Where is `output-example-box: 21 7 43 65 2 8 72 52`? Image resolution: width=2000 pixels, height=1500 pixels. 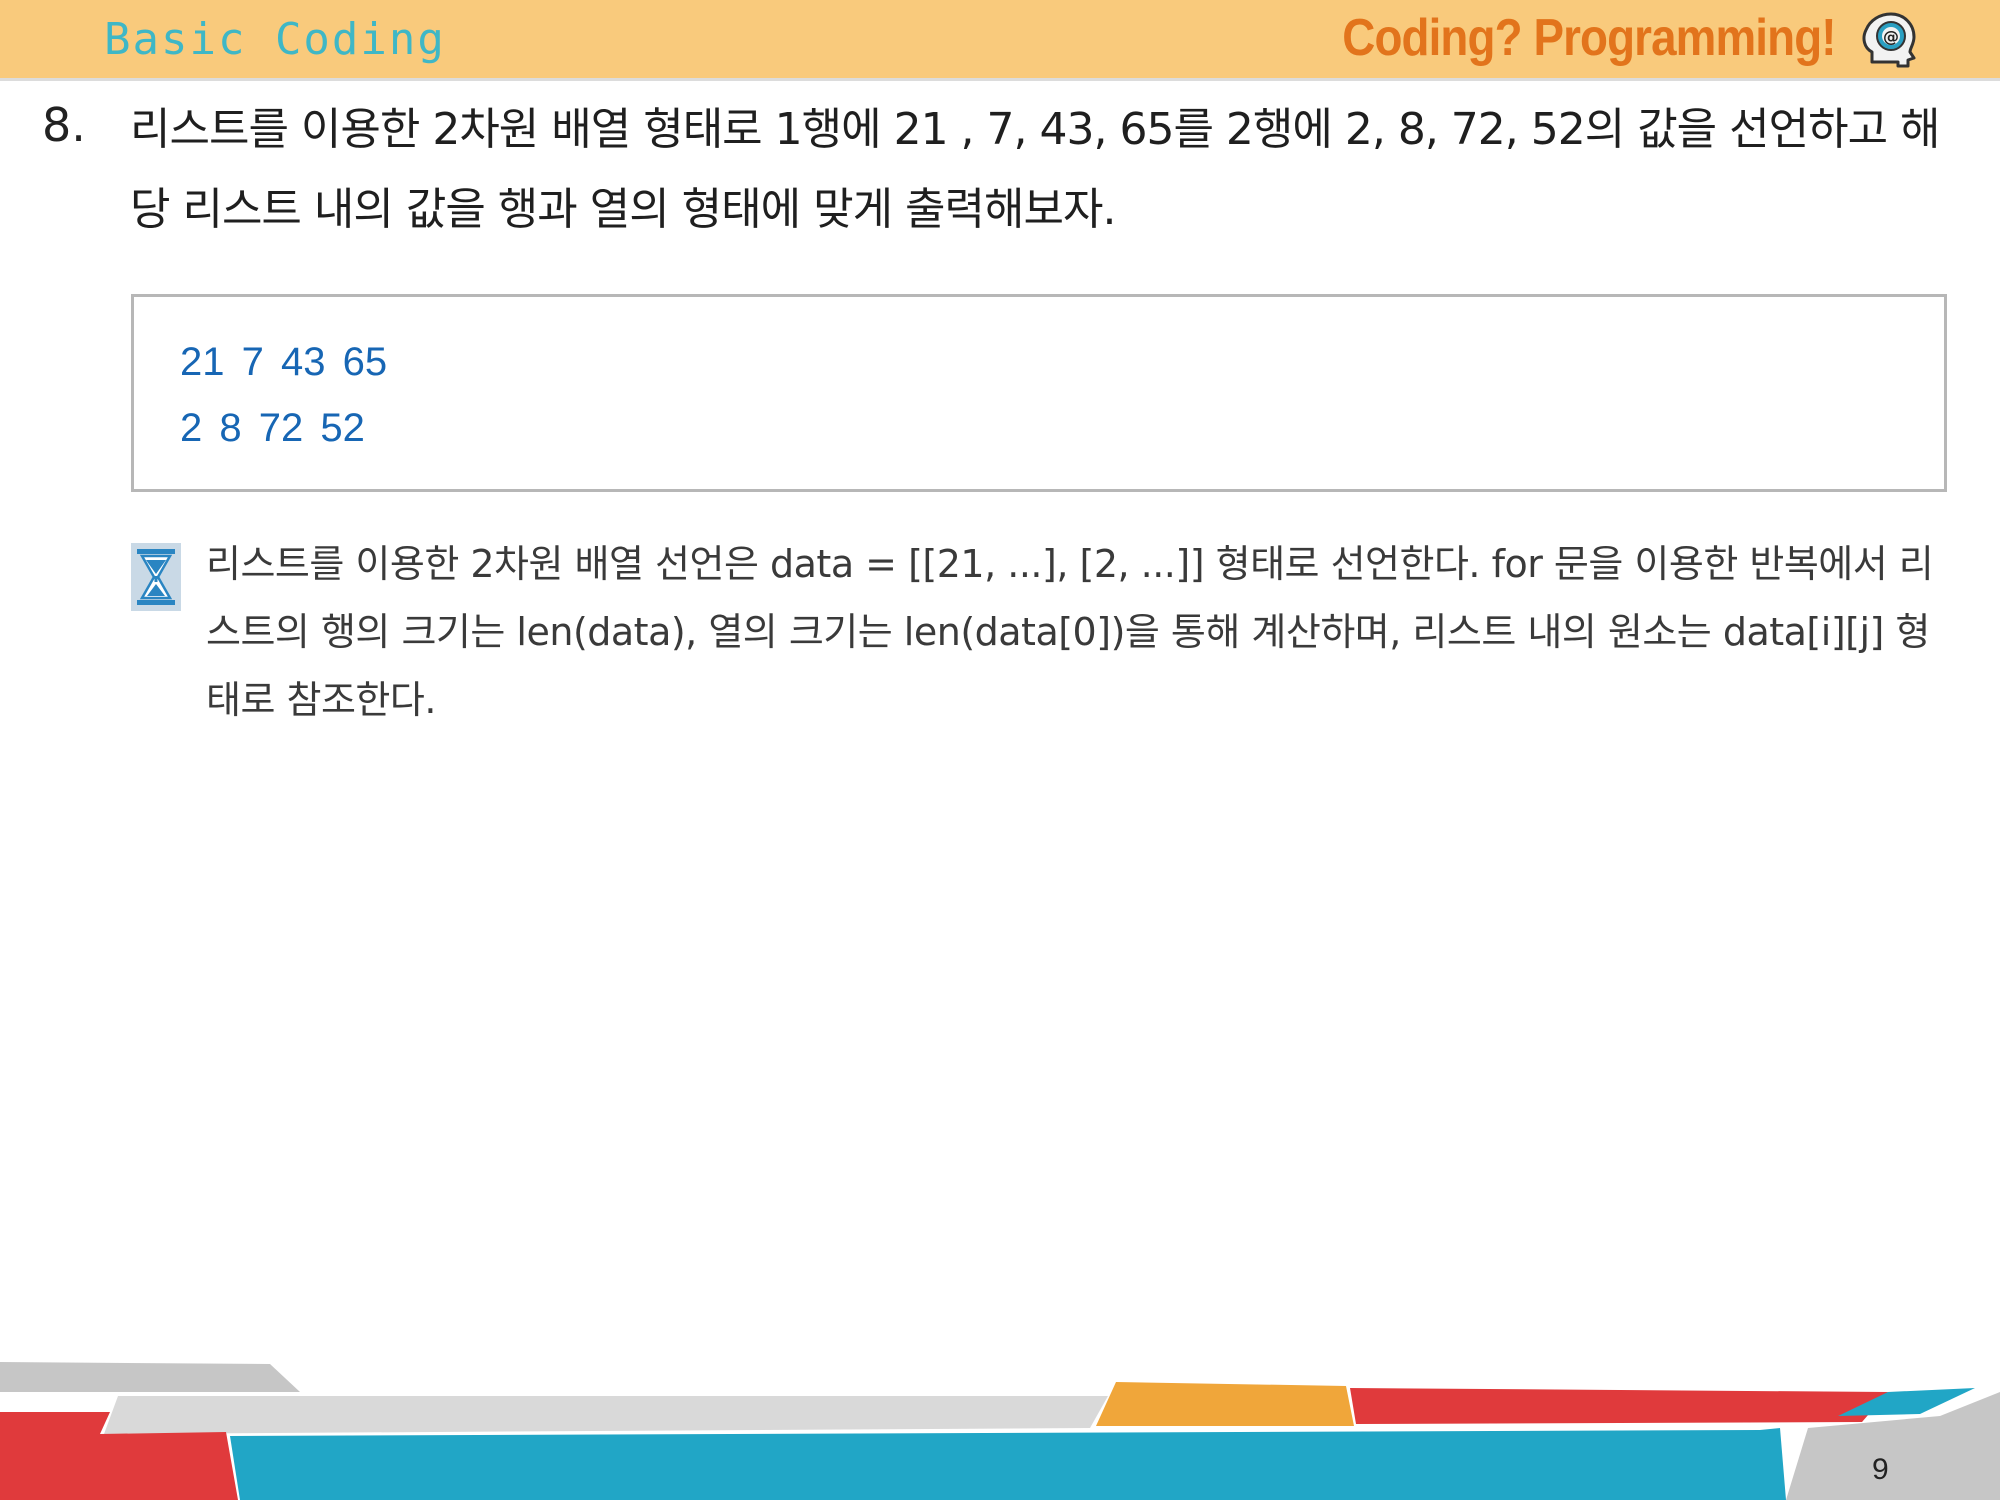 output-example-box: 21 7 43 65 2 8 72 52 is located at coordinates (1039, 393).